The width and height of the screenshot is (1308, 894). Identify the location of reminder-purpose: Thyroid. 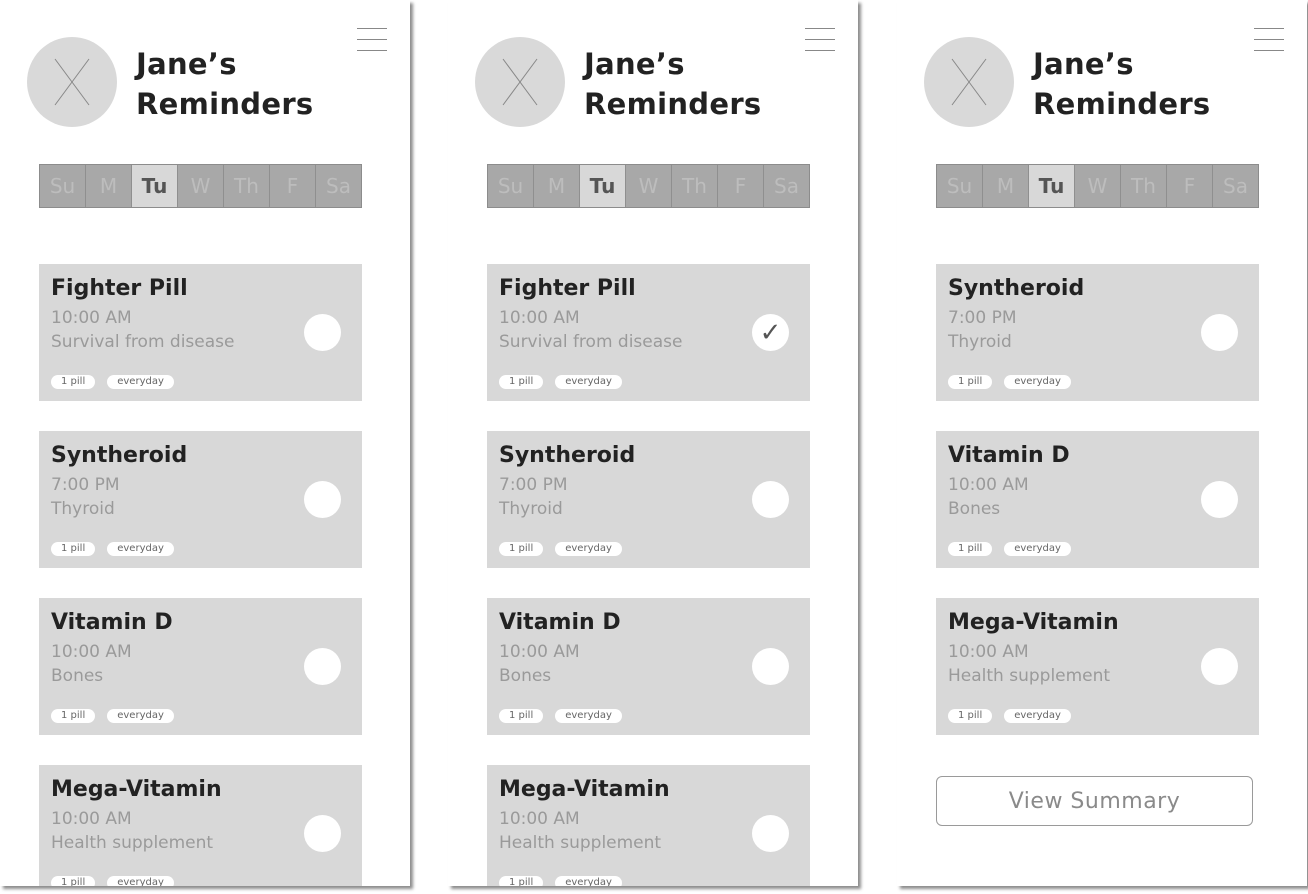
(980, 342).